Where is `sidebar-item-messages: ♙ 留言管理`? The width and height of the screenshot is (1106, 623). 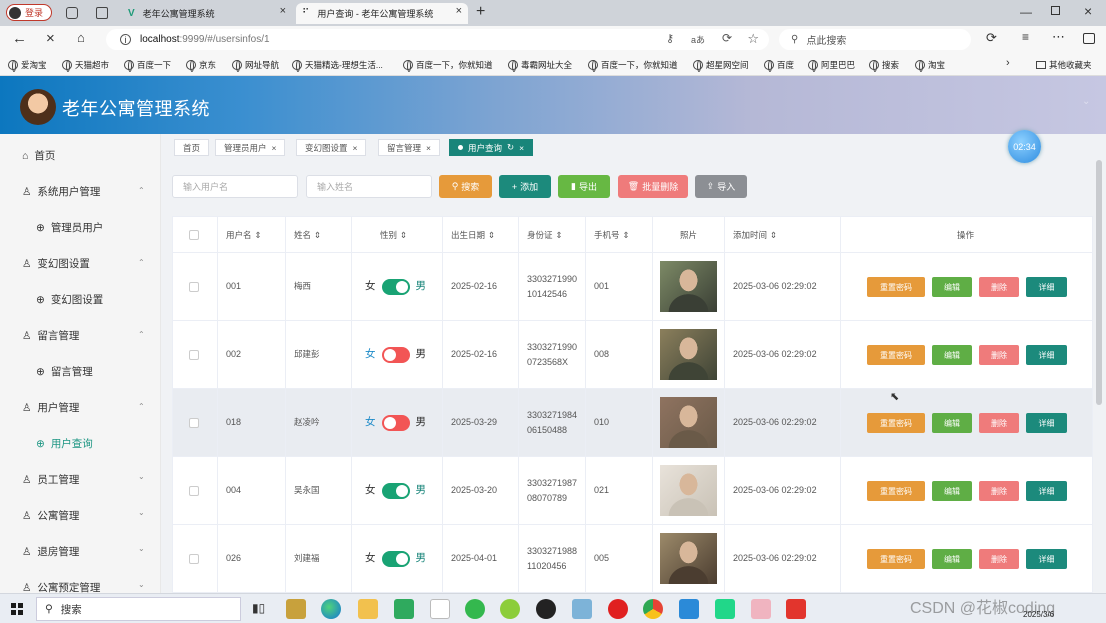
sidebar-item-messages: ♙ 留言管理 is located at coordinates (50, 335).